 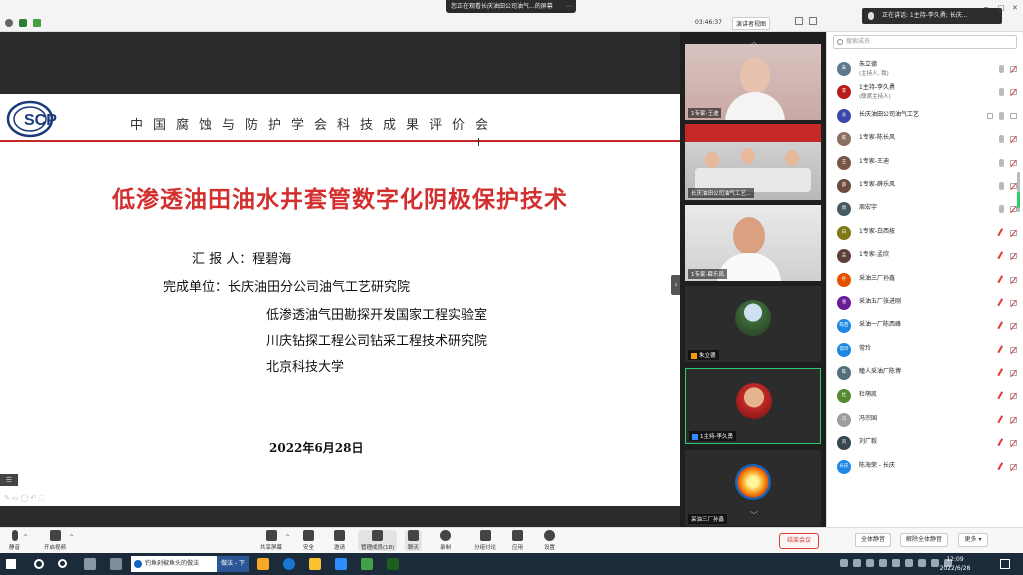 I want to click on meeting-app-icon, so click(x=341, y=564).